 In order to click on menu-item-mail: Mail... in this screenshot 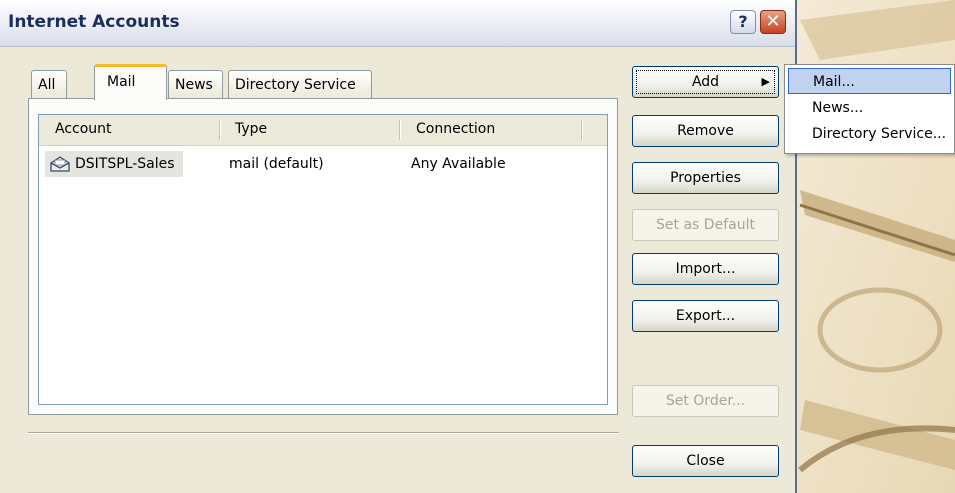, I will do `click(869, 81)`.